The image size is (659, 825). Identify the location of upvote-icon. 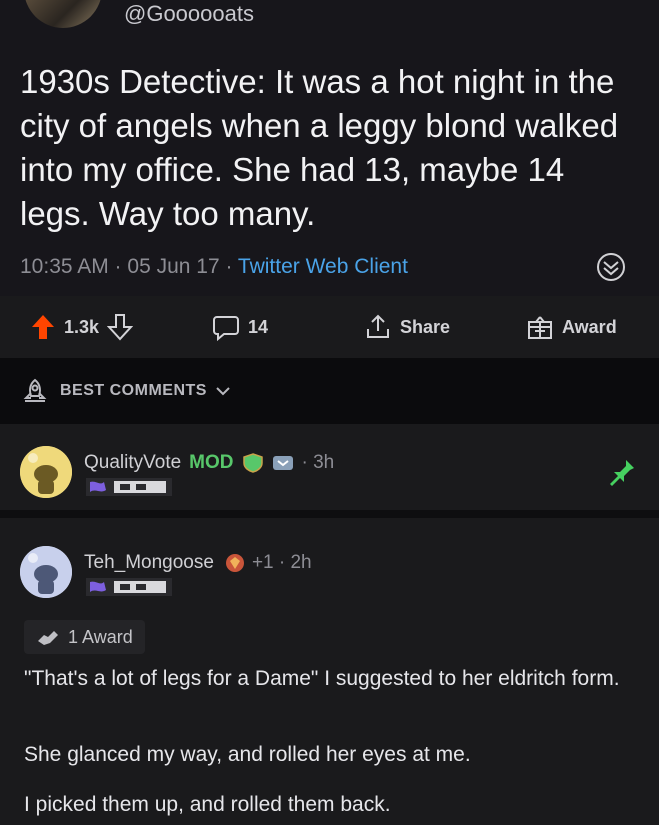
(43, 327).